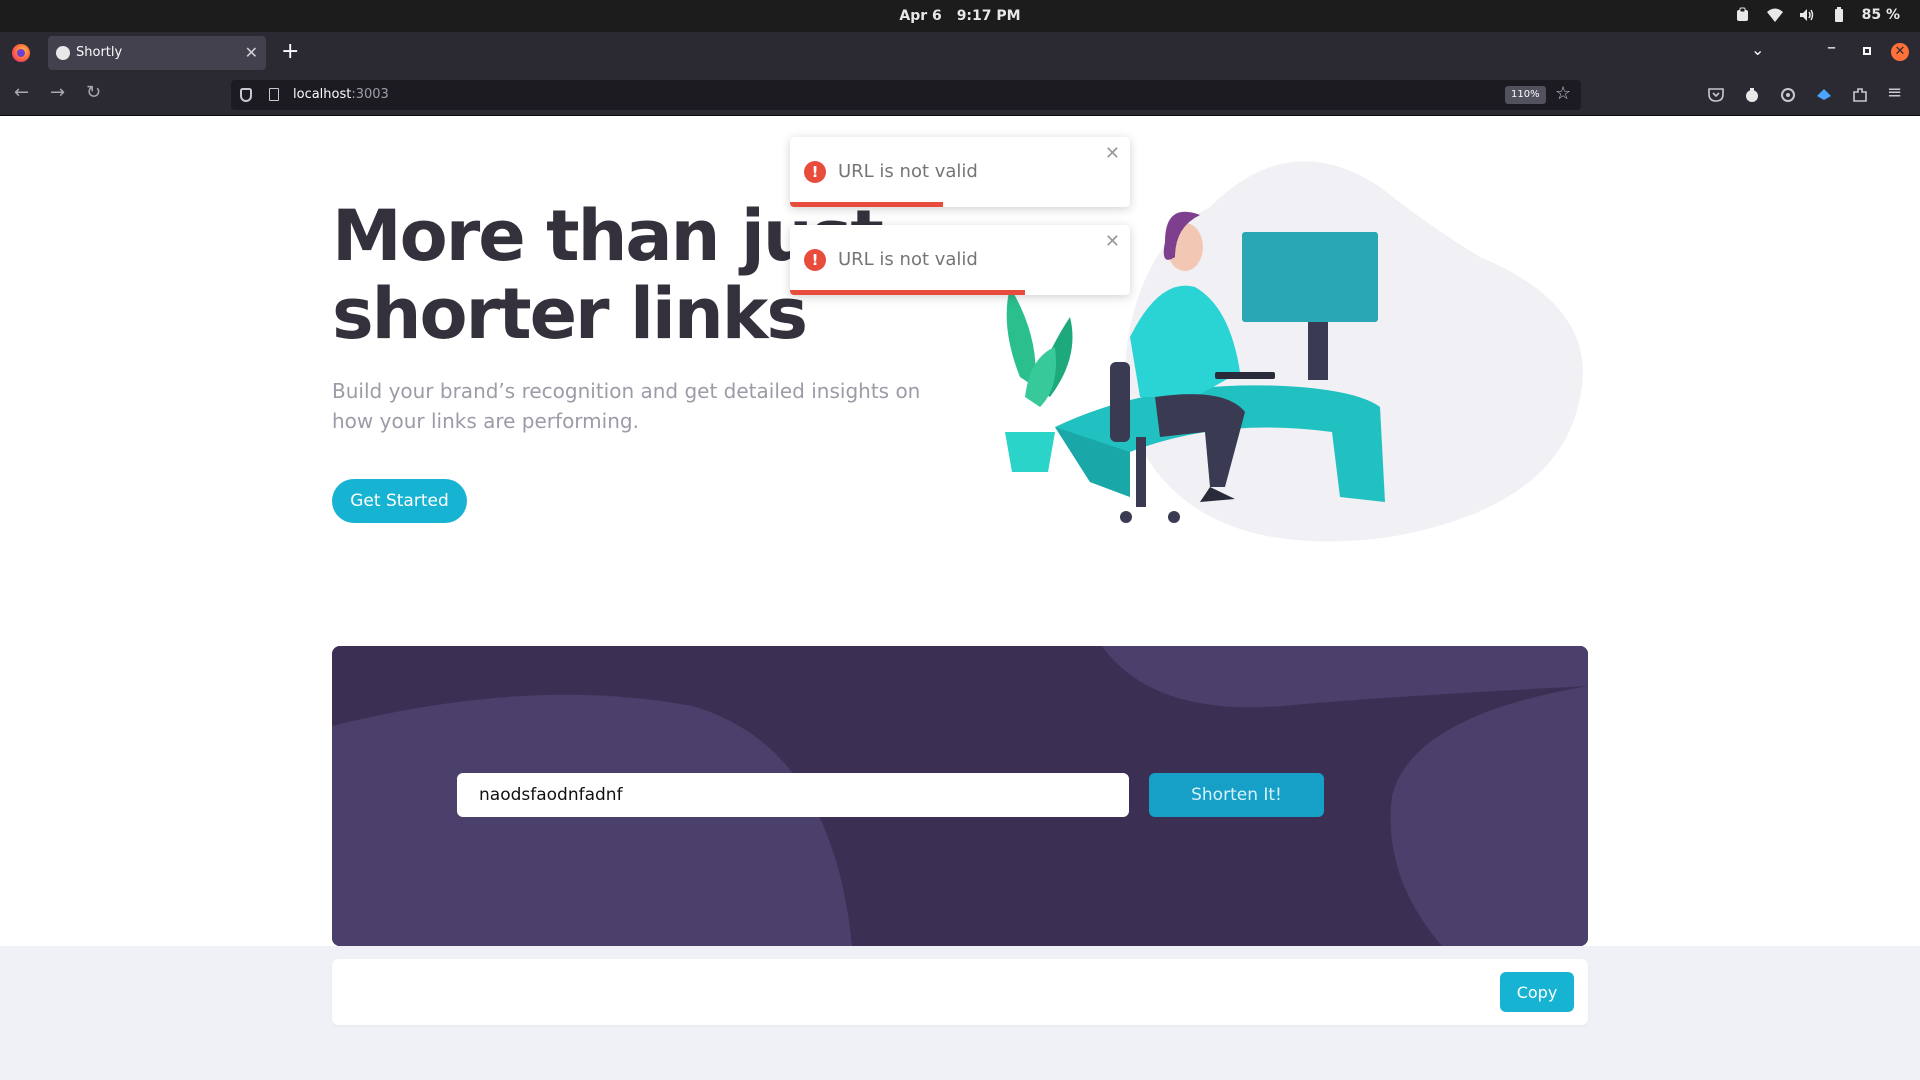 The image size is (1920, 1080). What do you see at coordinates (988, 16) in the screenshot?
I see `os-time: 9:17 PM` at bounding box center [988, 16].